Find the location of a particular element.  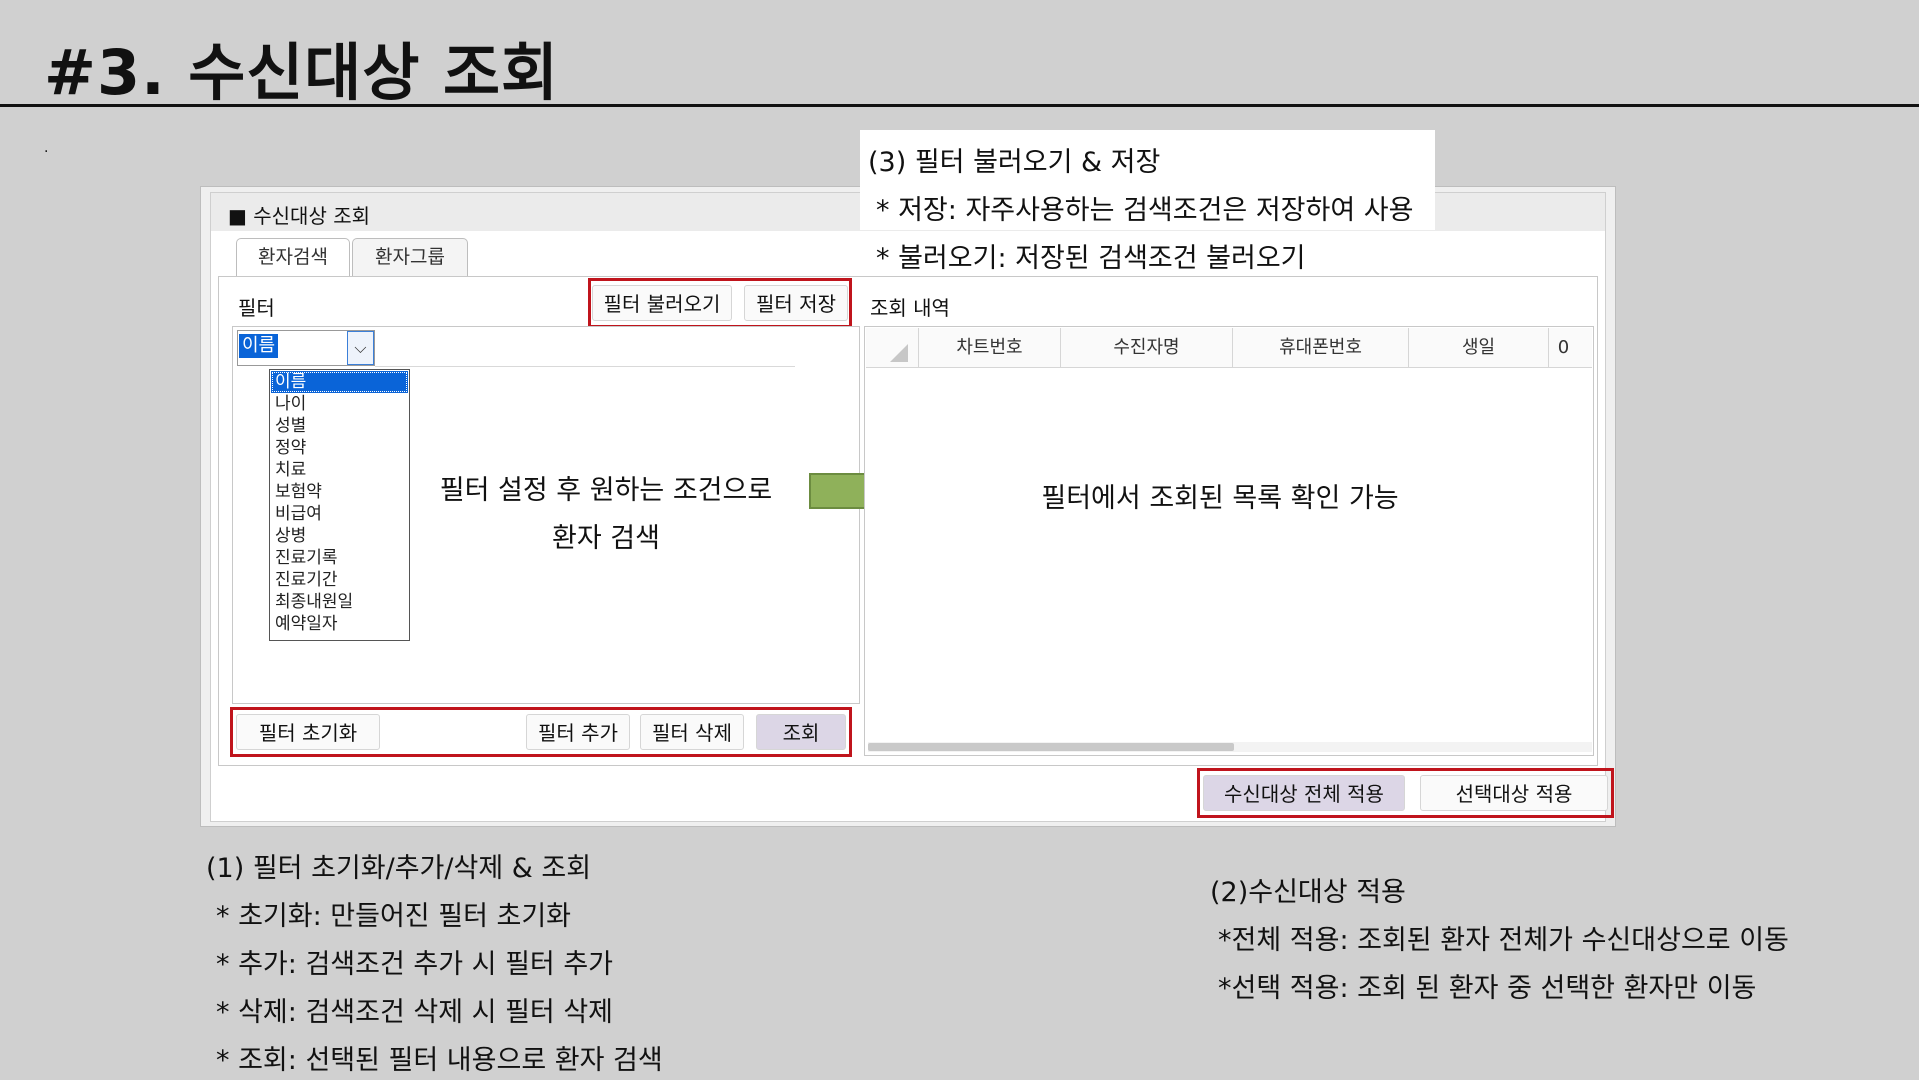

note1-line3: * 삭제: 검색조건 삭제 시 필터 삭제 is located at coordinates (415, 1012).